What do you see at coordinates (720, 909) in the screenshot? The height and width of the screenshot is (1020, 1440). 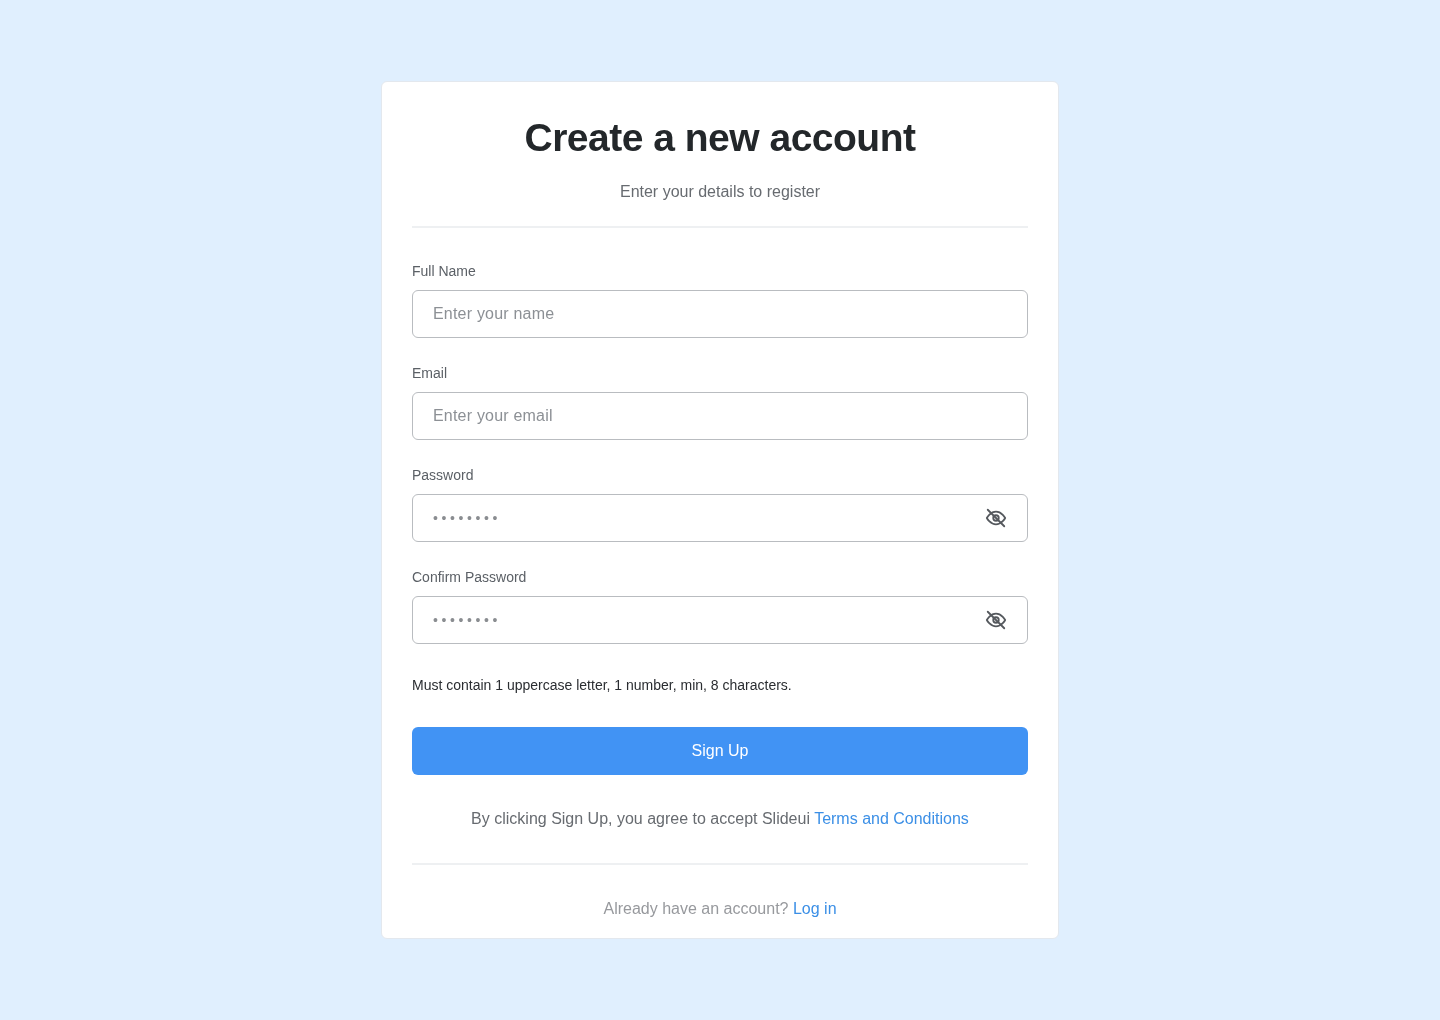 I see `login-prompt: Already have an account? Log in` at bounding box center [720, 909].